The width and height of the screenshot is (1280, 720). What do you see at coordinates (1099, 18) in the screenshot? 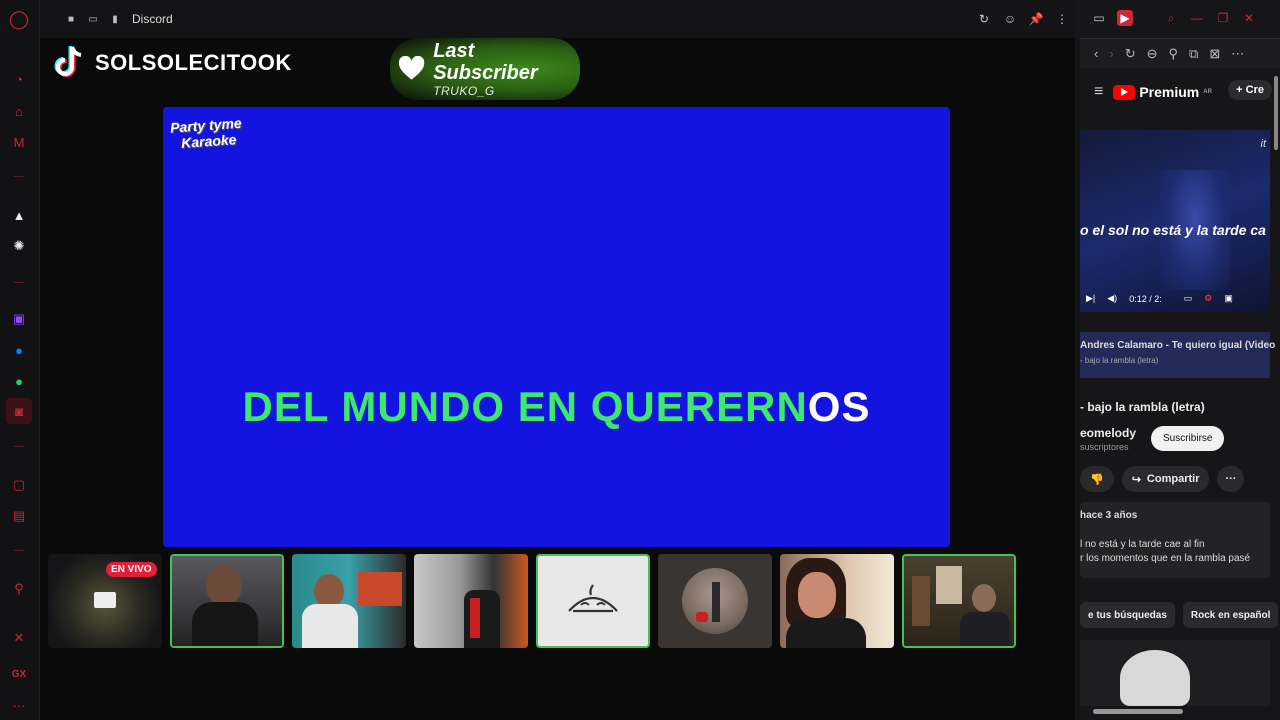
I see `gamepad-icon: ▭` at bounding box center [1099, 18].